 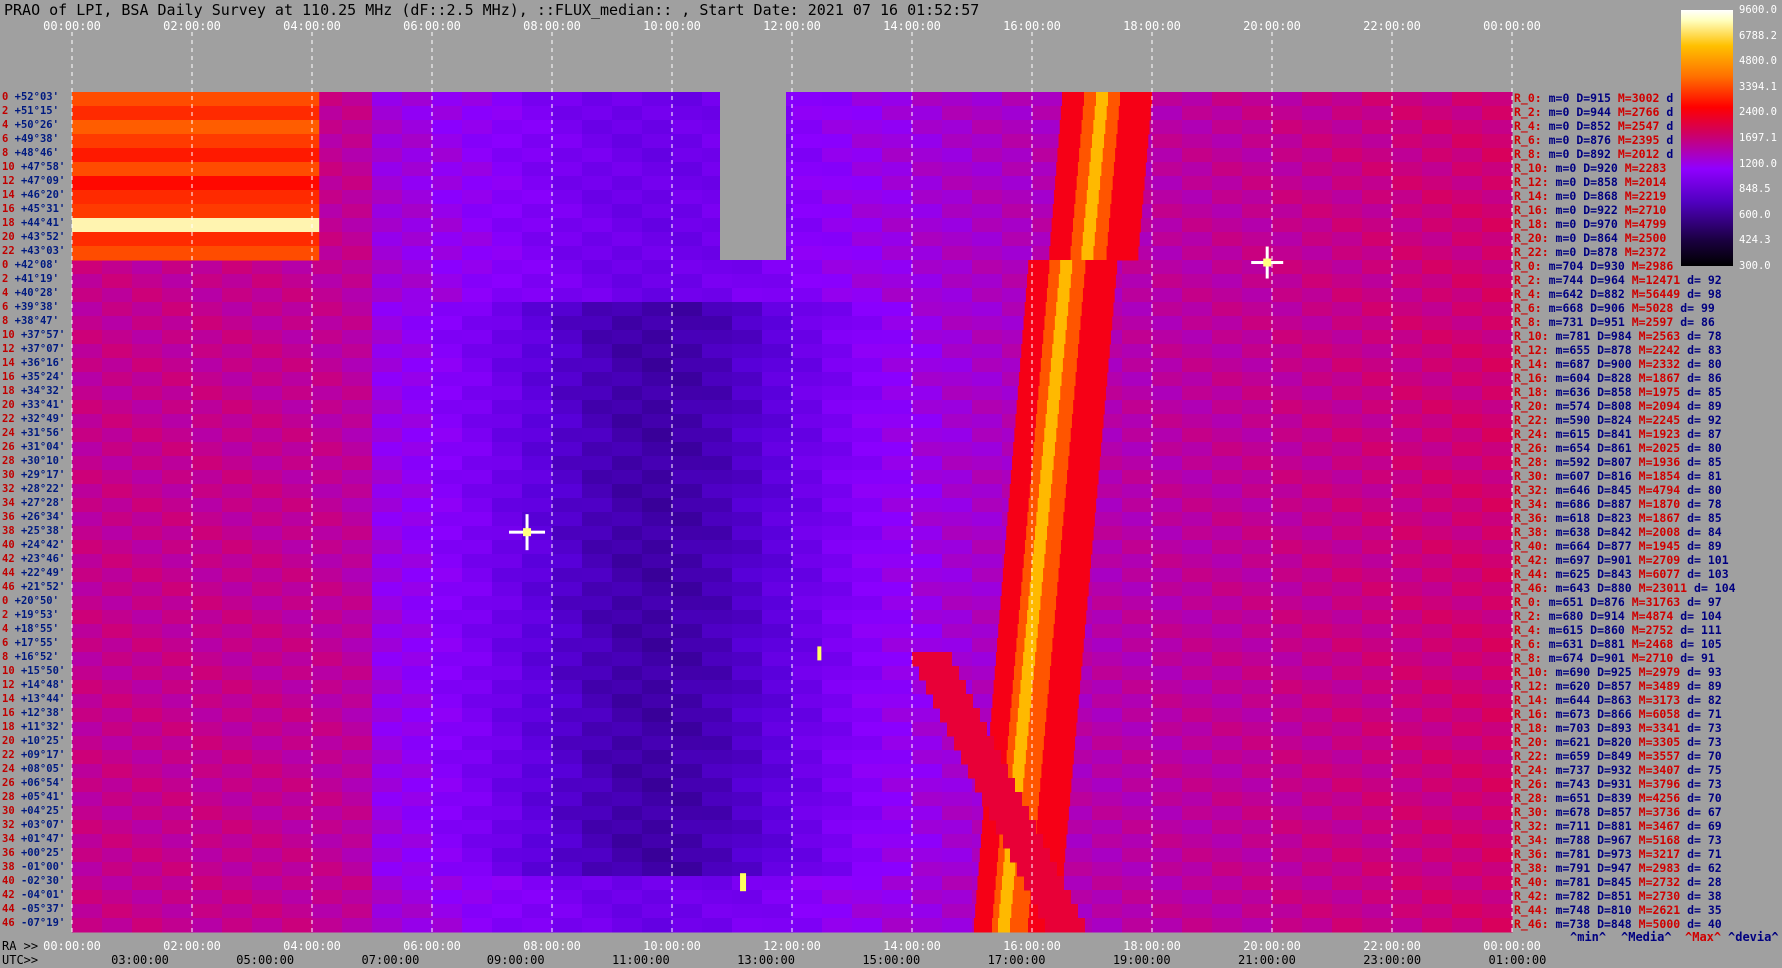 I want to click on ra-axis-label: RA >>, so click(x=20, y=946).